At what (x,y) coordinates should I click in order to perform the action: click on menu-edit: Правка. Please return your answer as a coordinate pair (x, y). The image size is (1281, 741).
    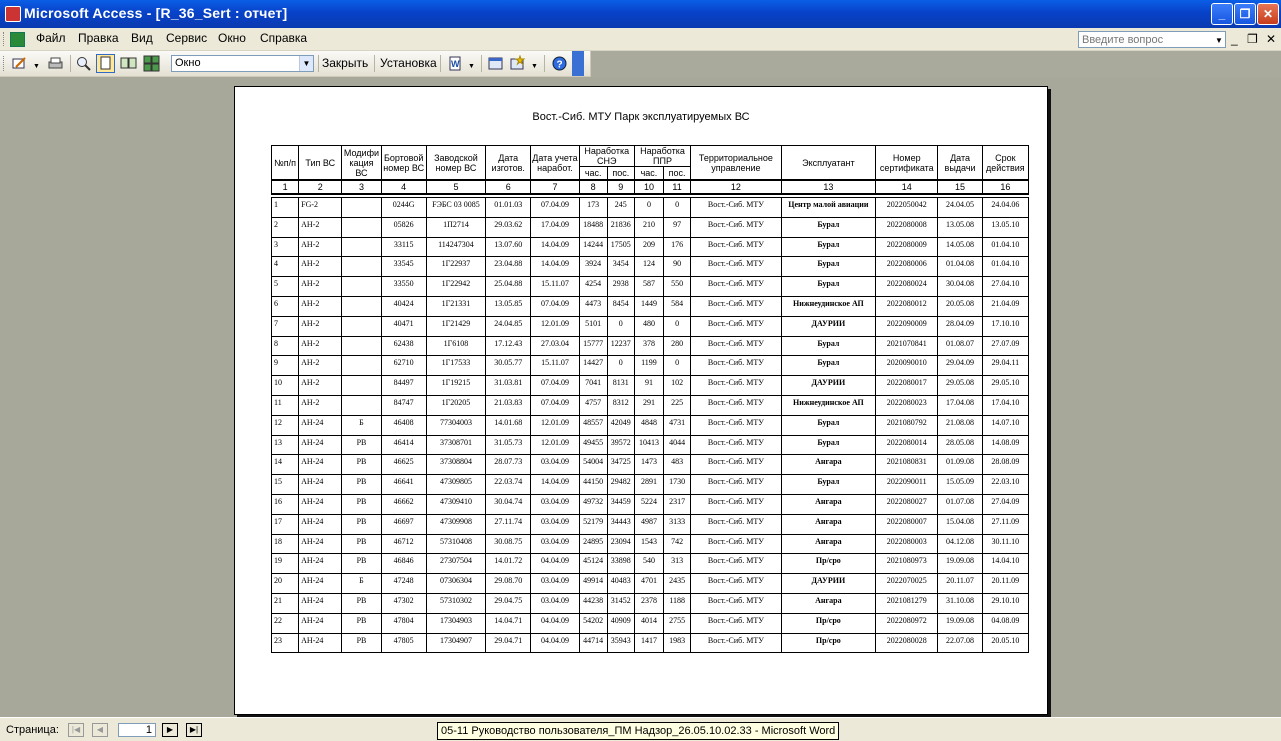
    Looking at the image, I should click on (98, 38).